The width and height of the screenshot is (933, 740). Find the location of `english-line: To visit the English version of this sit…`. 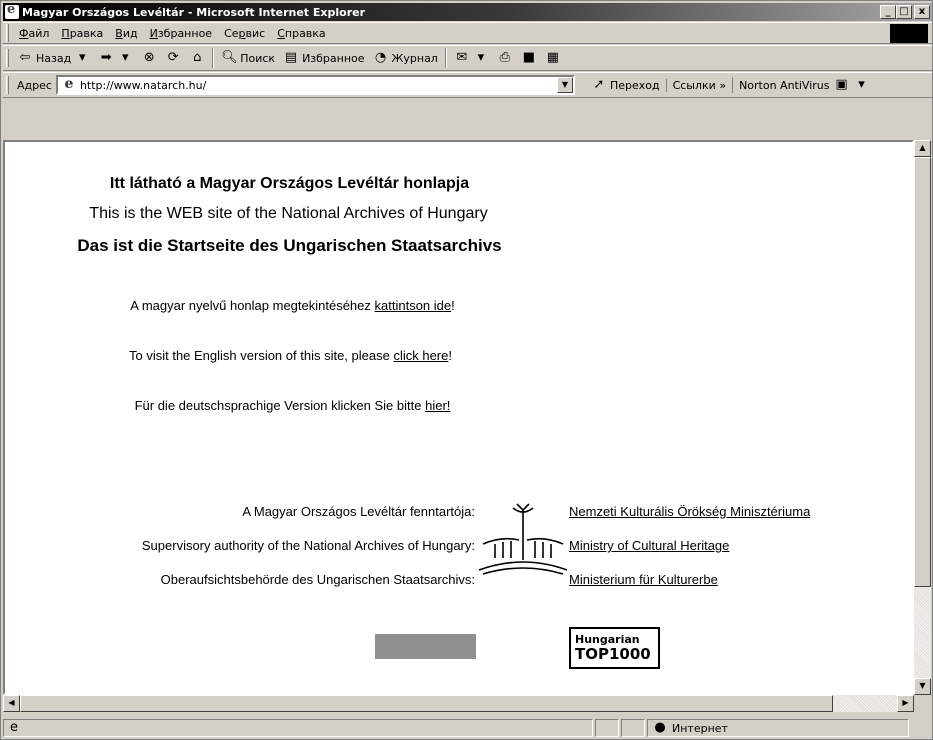

english-line: To visit the English version of this sit… is located at coordinates (290, 355).